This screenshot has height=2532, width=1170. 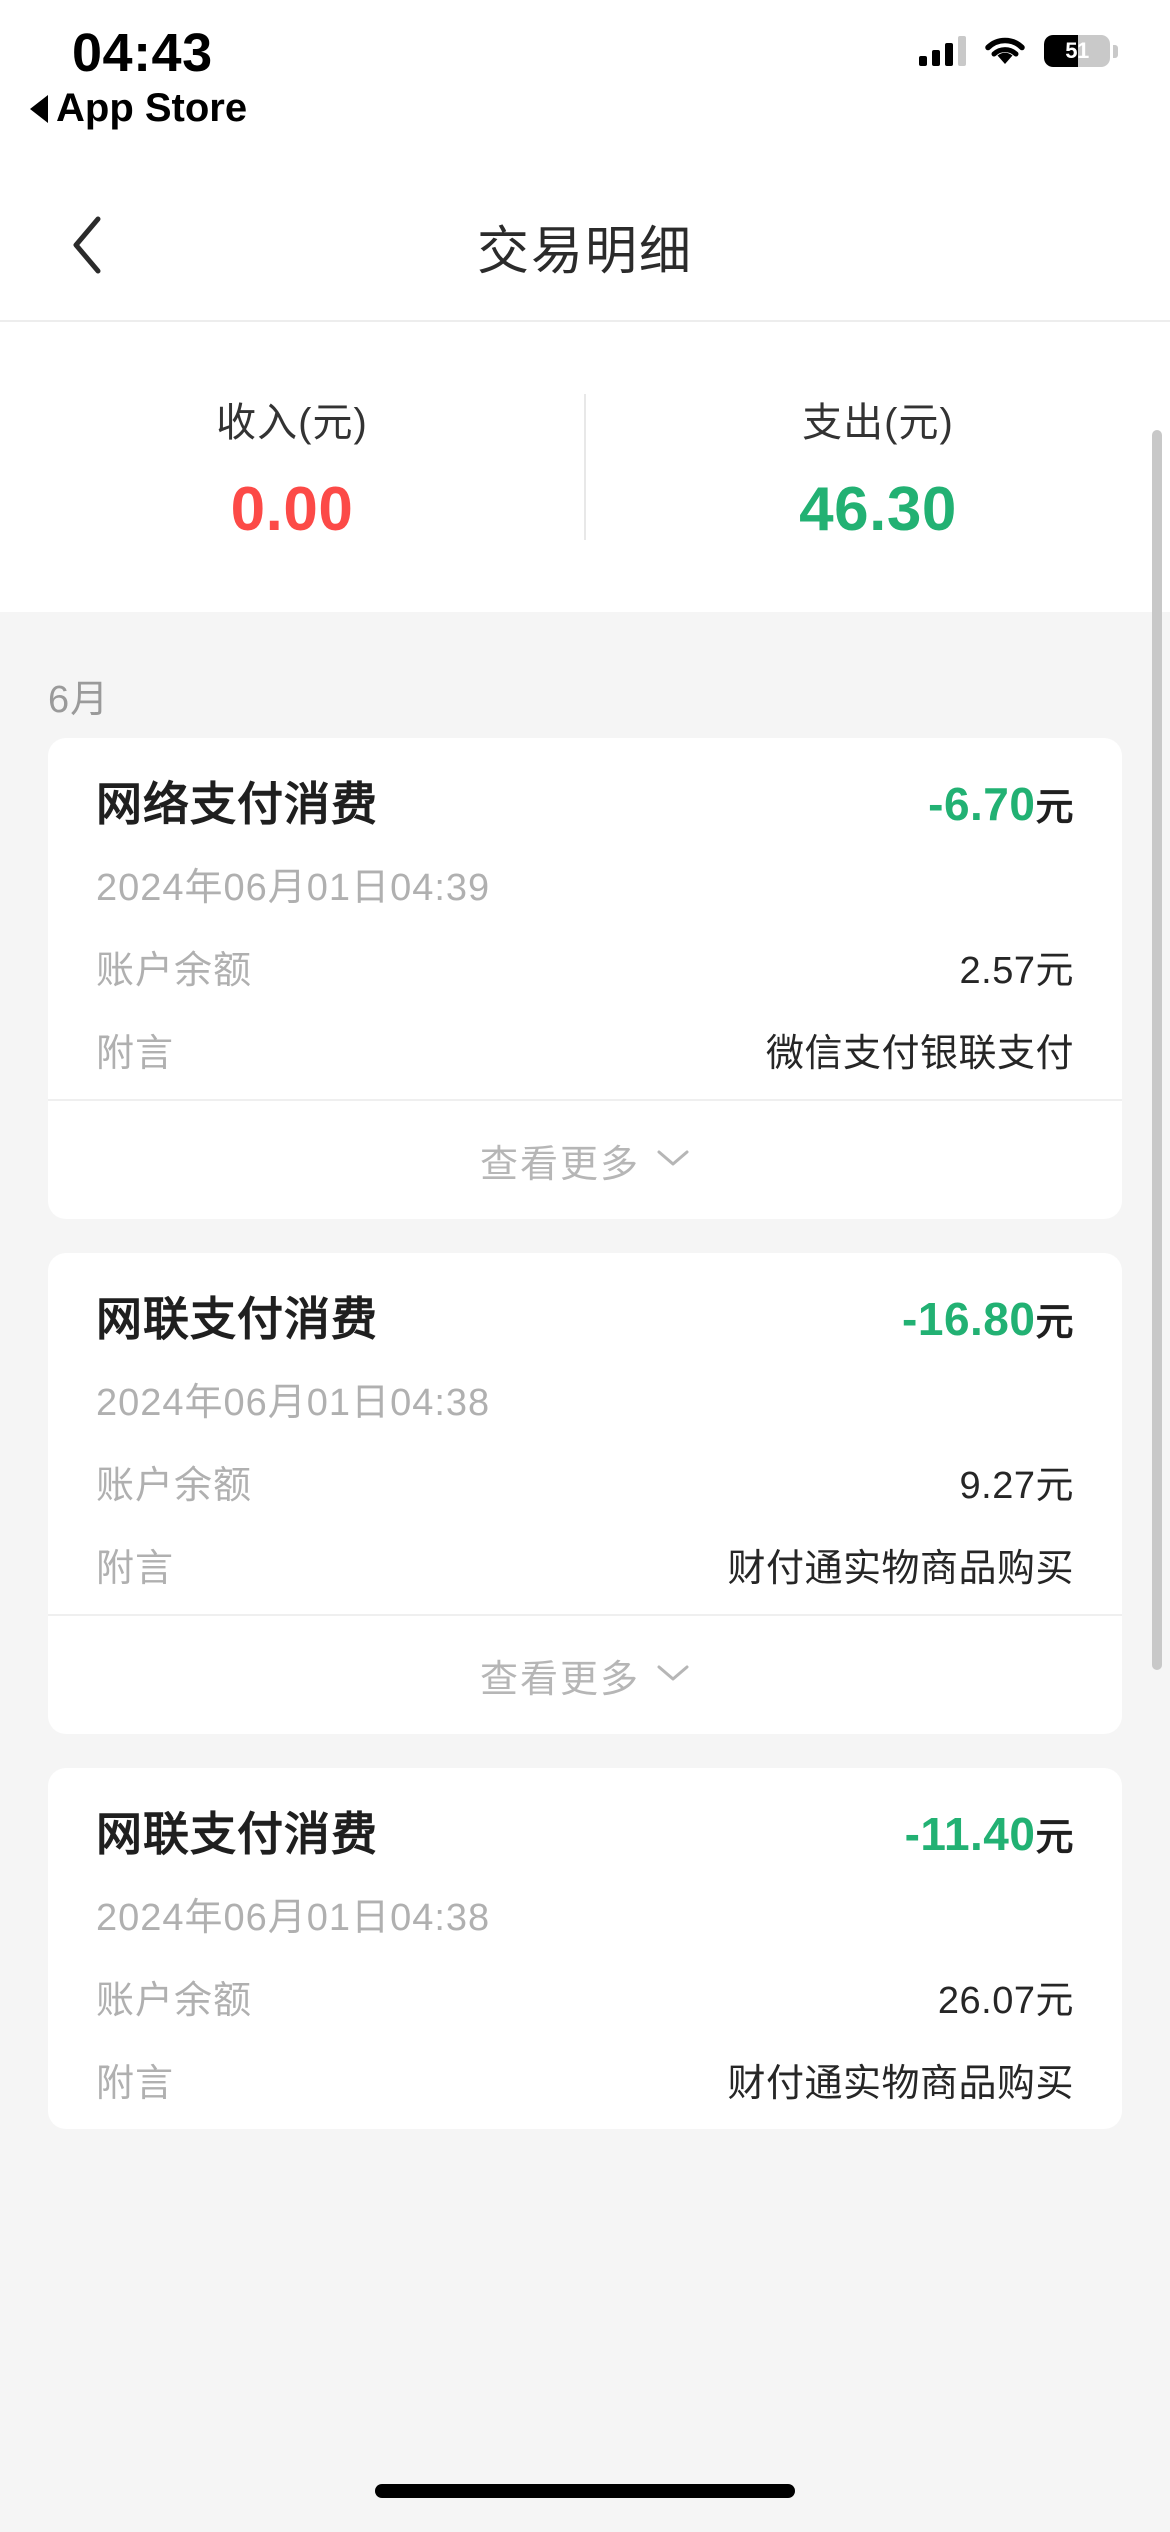 I want to click on transaction-amount: -11.40元, so click(x=989, y=1833).